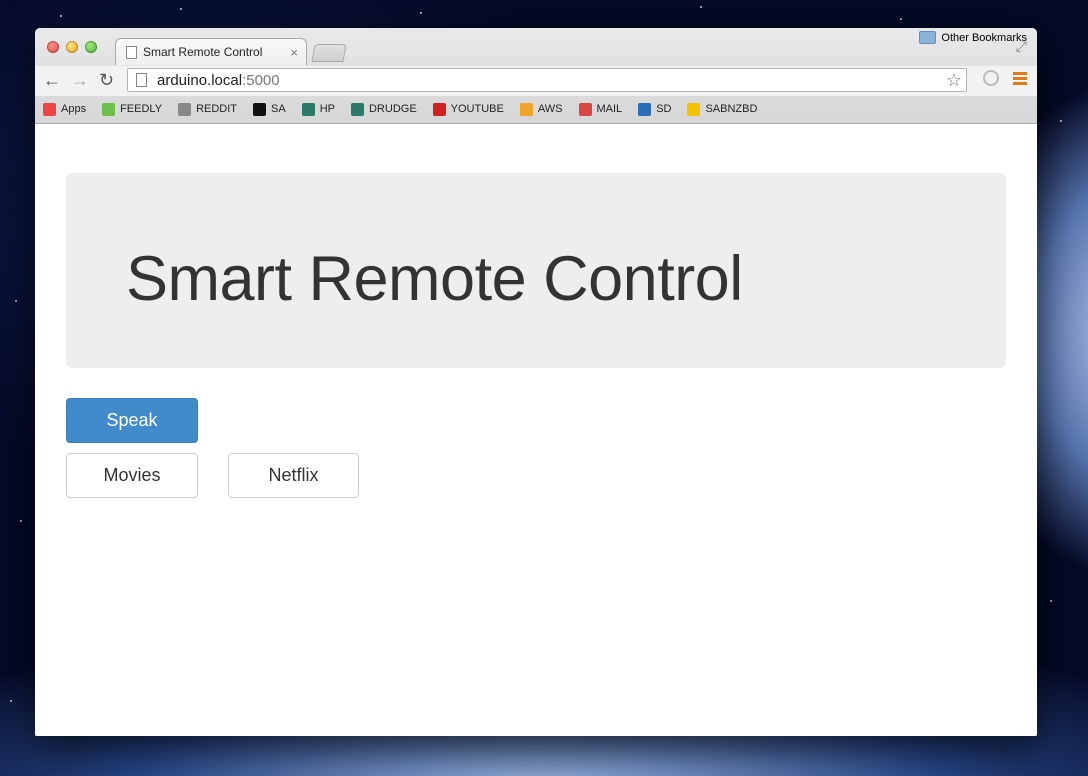 This screenshot has height=776, width=1088. Describe the element at coordinates (327, 109) in the screenshot. I see `bookmark-label: HP` at that location.